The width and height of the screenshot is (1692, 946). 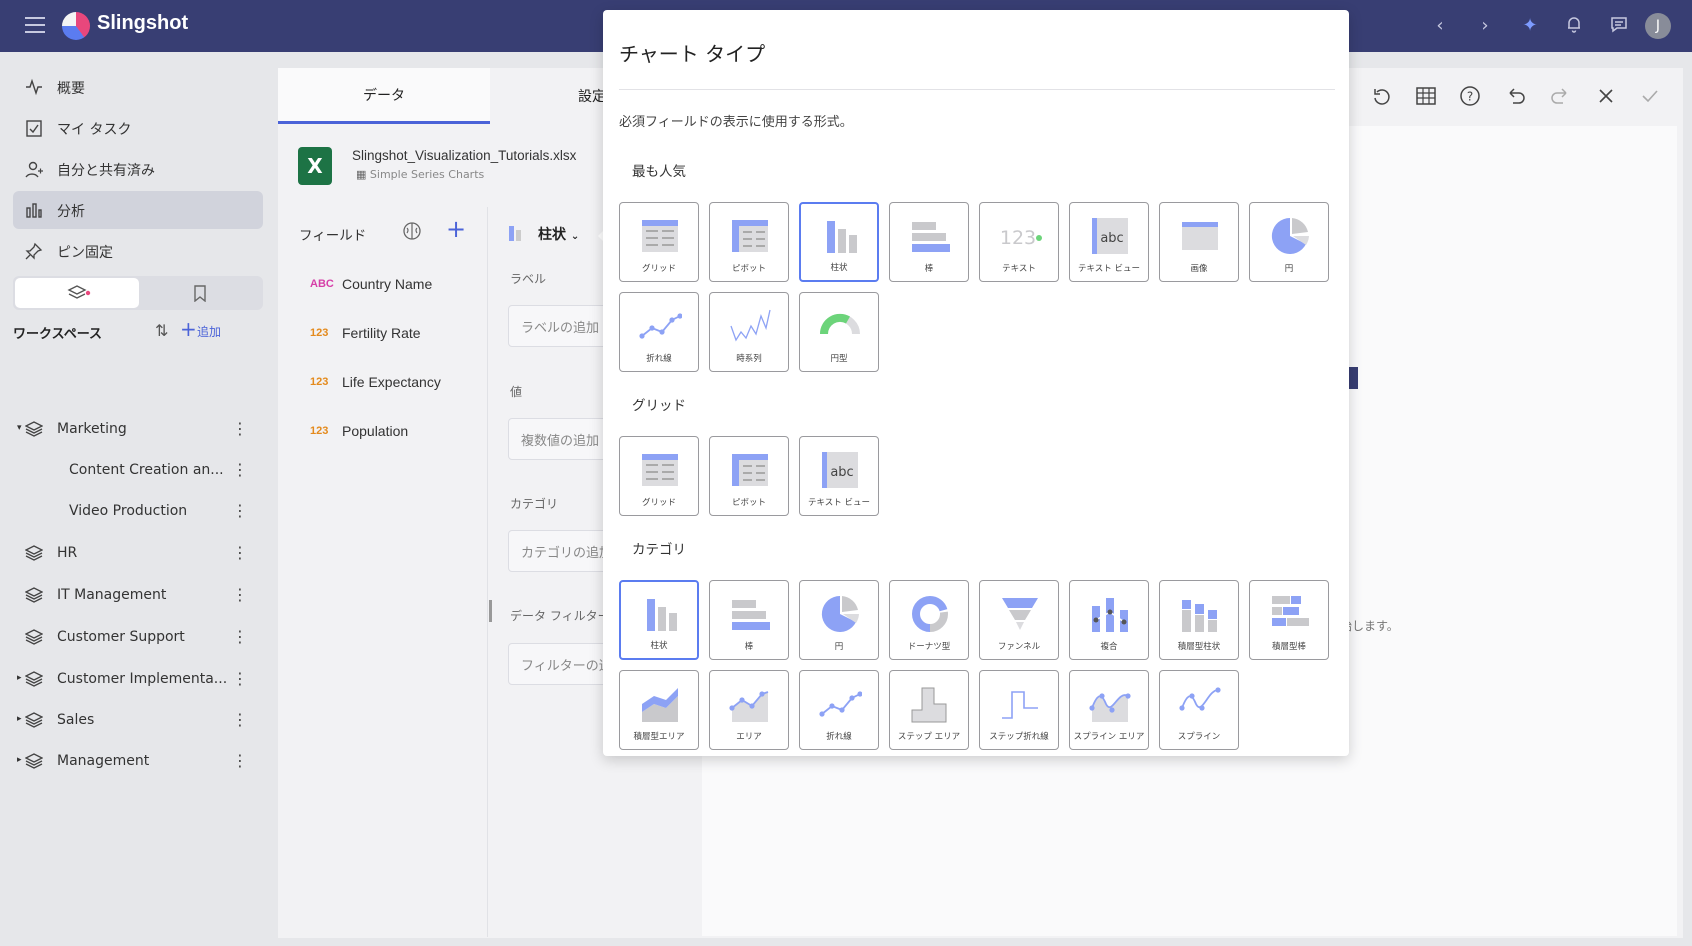 I want to click on user-avatar: J, so click(x=1658, y=26).